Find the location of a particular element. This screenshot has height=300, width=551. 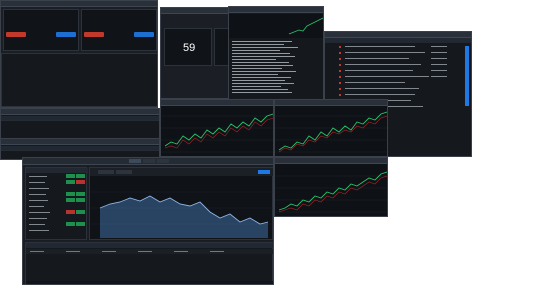

svg-text: 59 is located at coordinates (189, 48).